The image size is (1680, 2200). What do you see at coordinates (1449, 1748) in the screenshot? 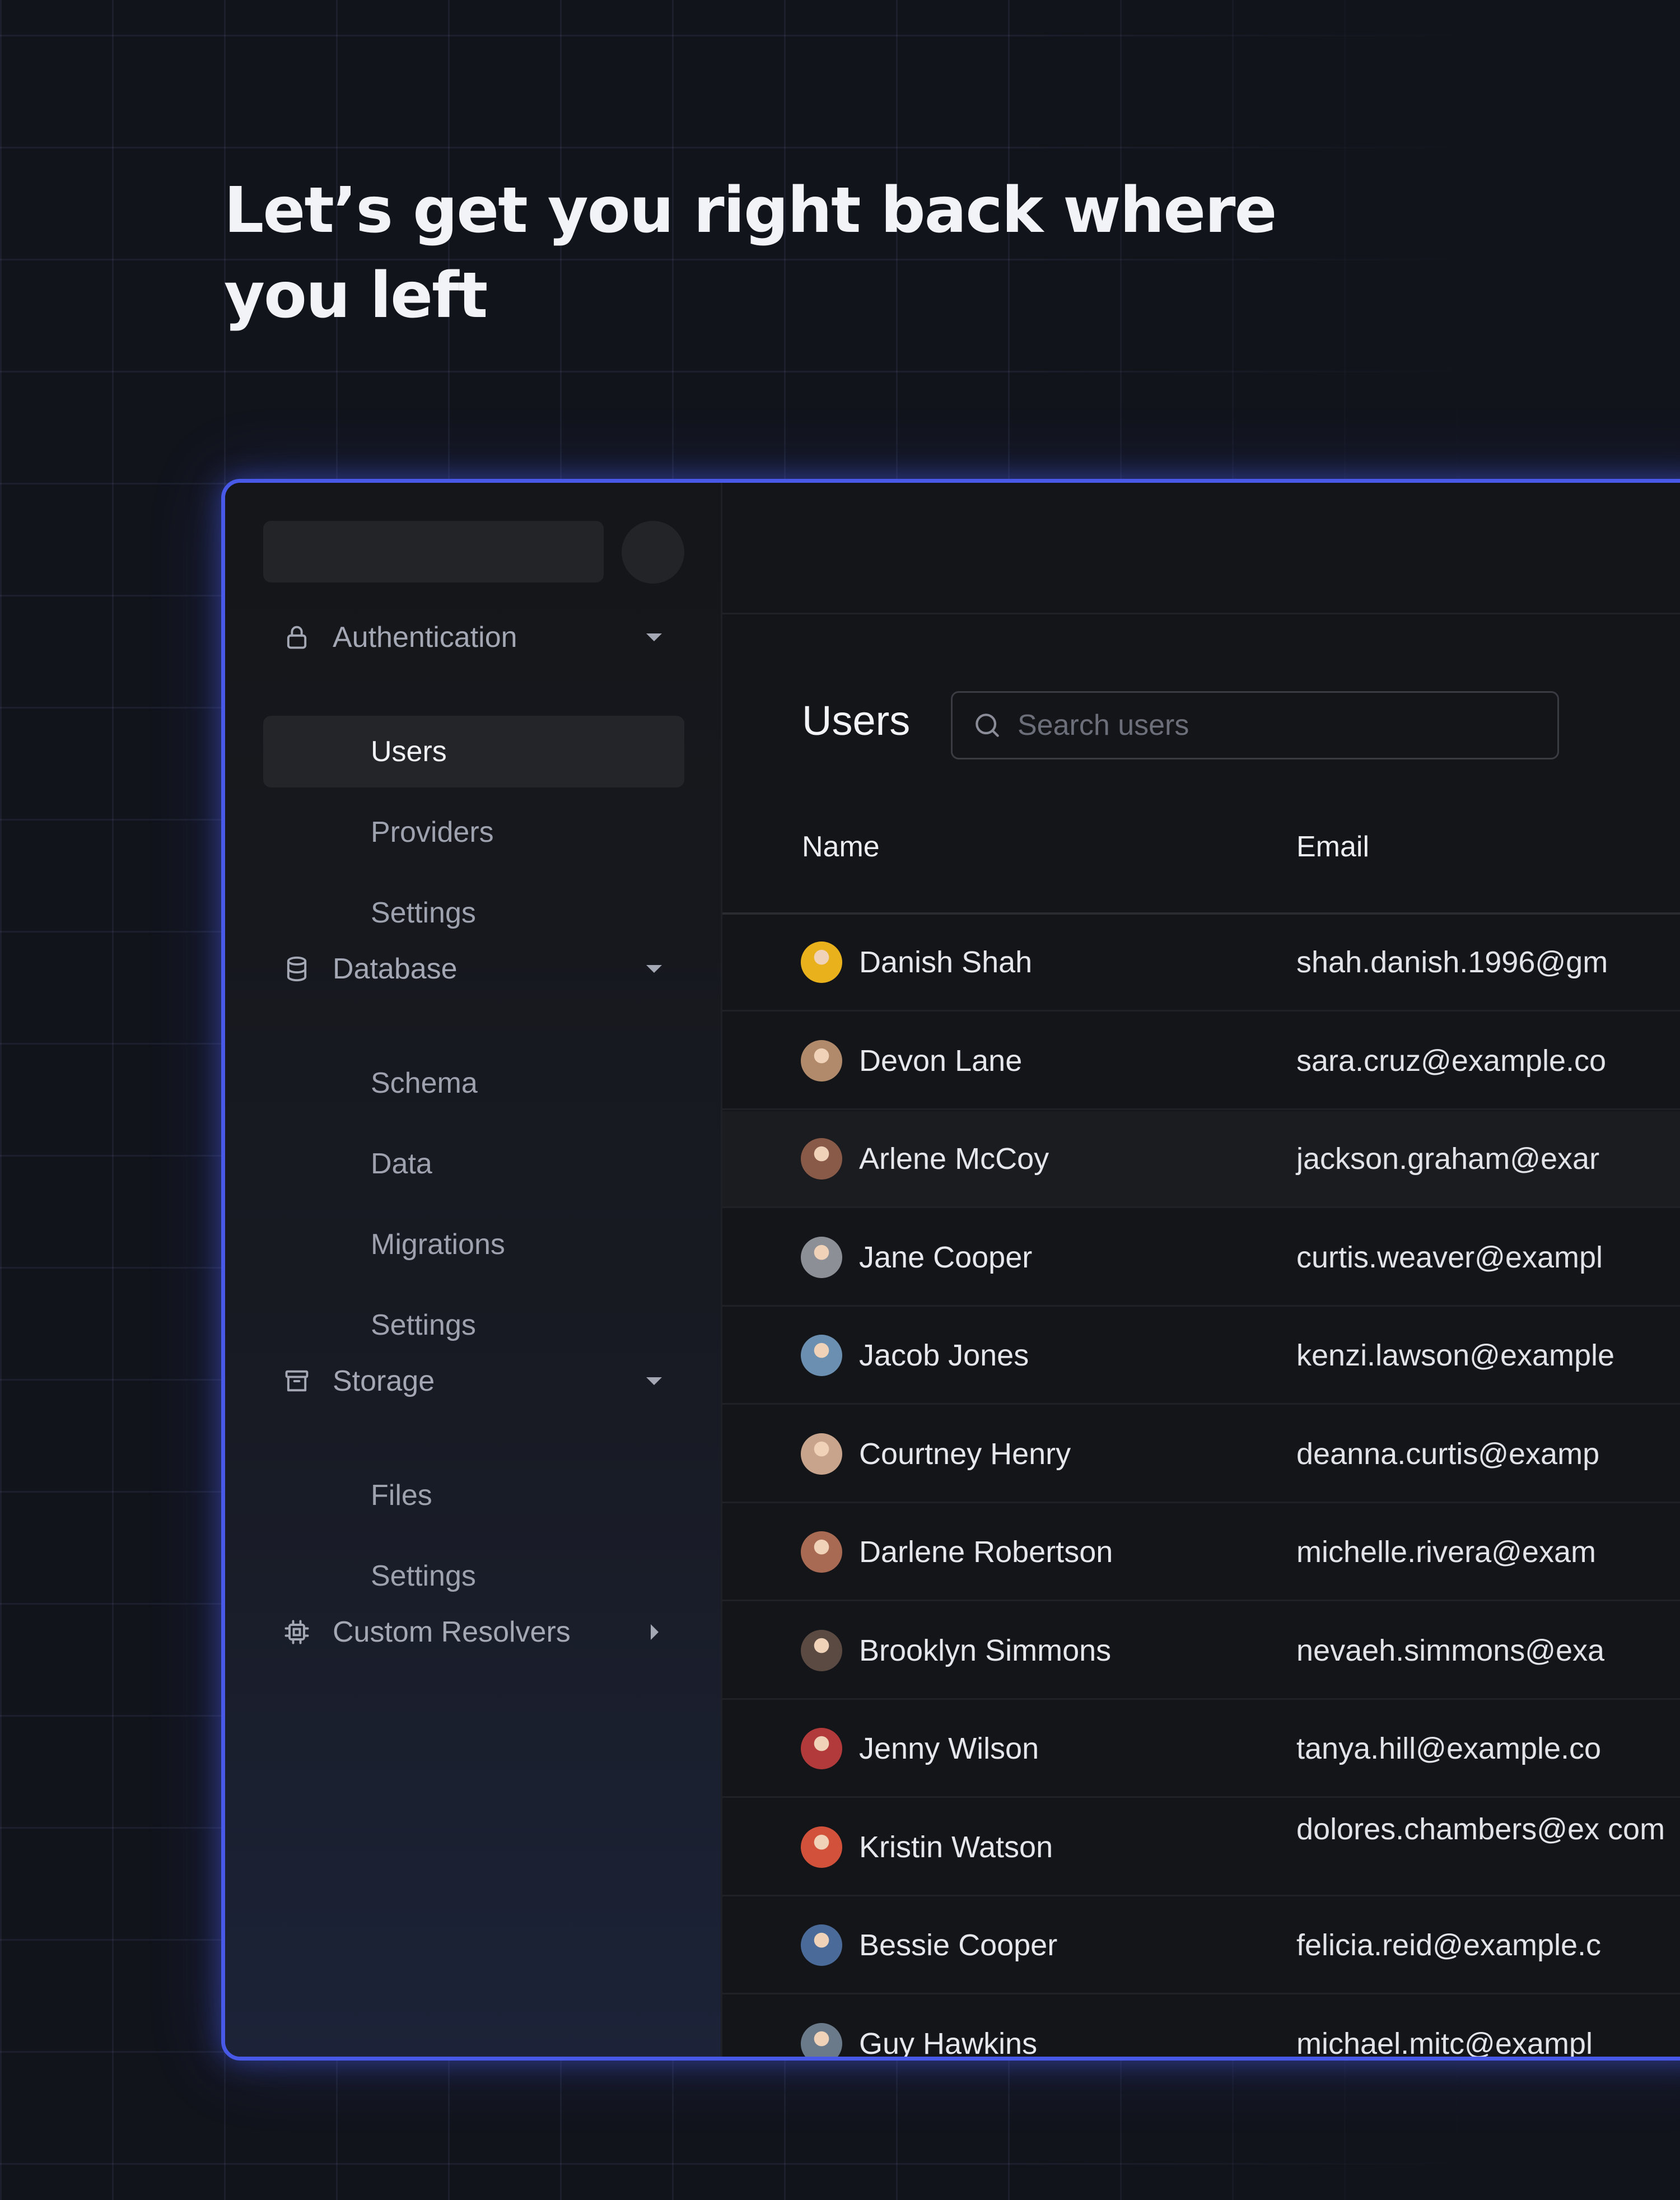
I see `user-email: tanya.hill@example.co` at bounding box center [1449, 1748].